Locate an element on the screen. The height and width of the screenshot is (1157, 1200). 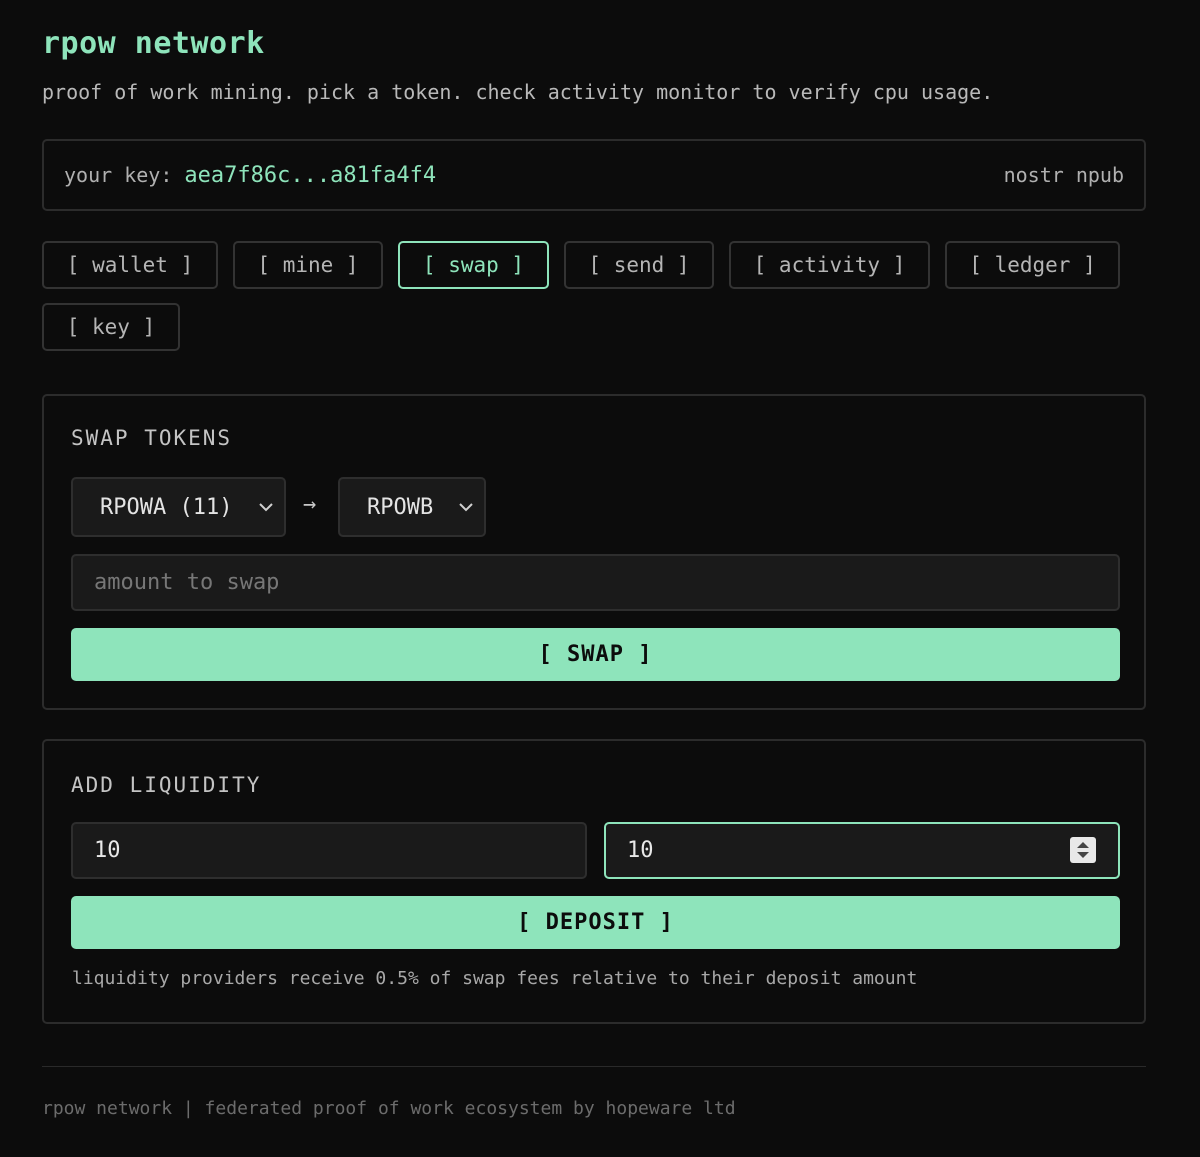
to-token-select: RPOWB is located at coordinates (412, 507).